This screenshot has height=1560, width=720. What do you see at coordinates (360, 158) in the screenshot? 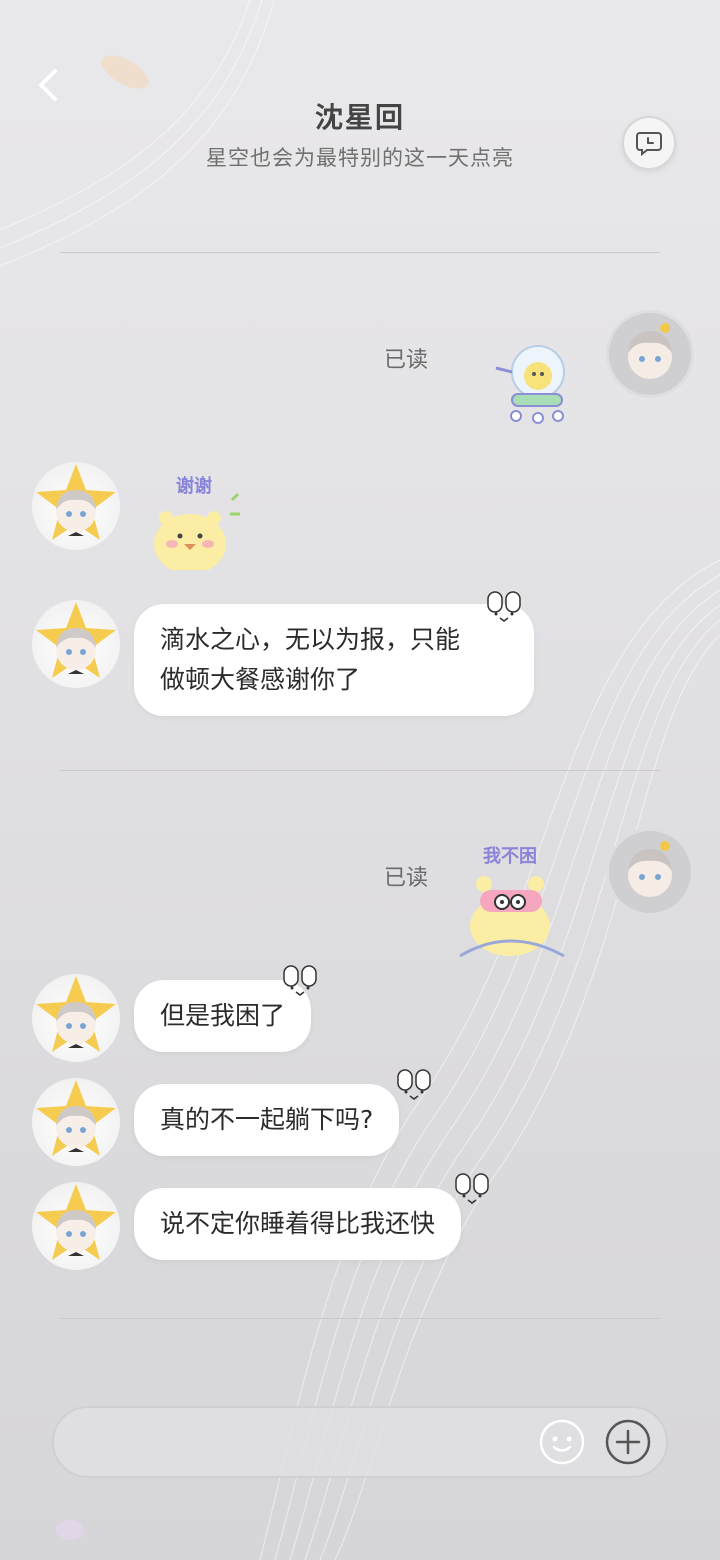
I see `contact-signature: 星空也会为最特别的这一天点亮` at bounding box center [360, 158].